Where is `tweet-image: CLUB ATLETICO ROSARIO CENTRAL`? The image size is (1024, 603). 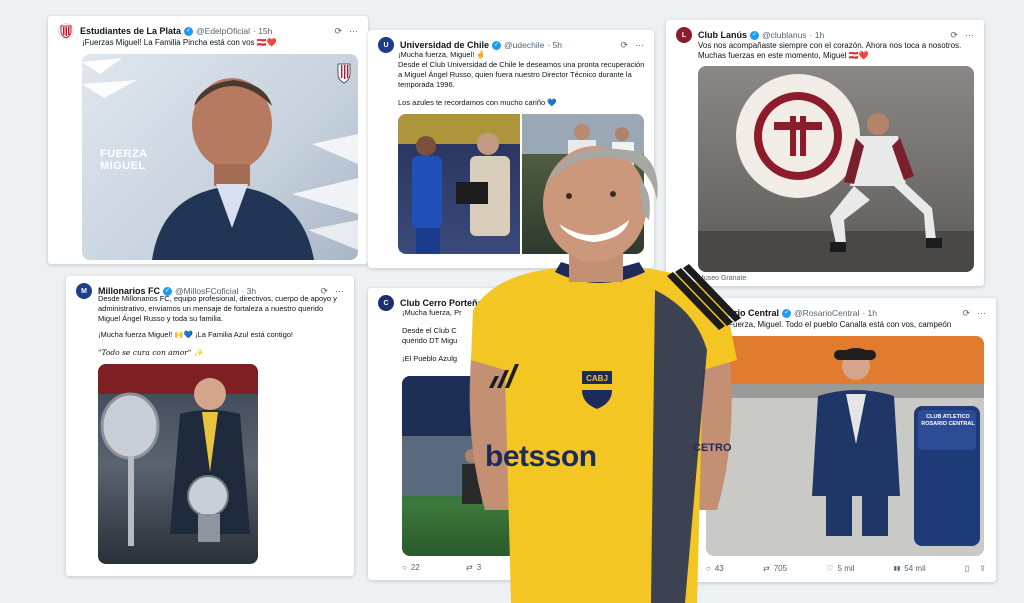 tweet-image: CLUB ATLETICO ROSARIO CENTRAL is located at coordinates (845, 446).